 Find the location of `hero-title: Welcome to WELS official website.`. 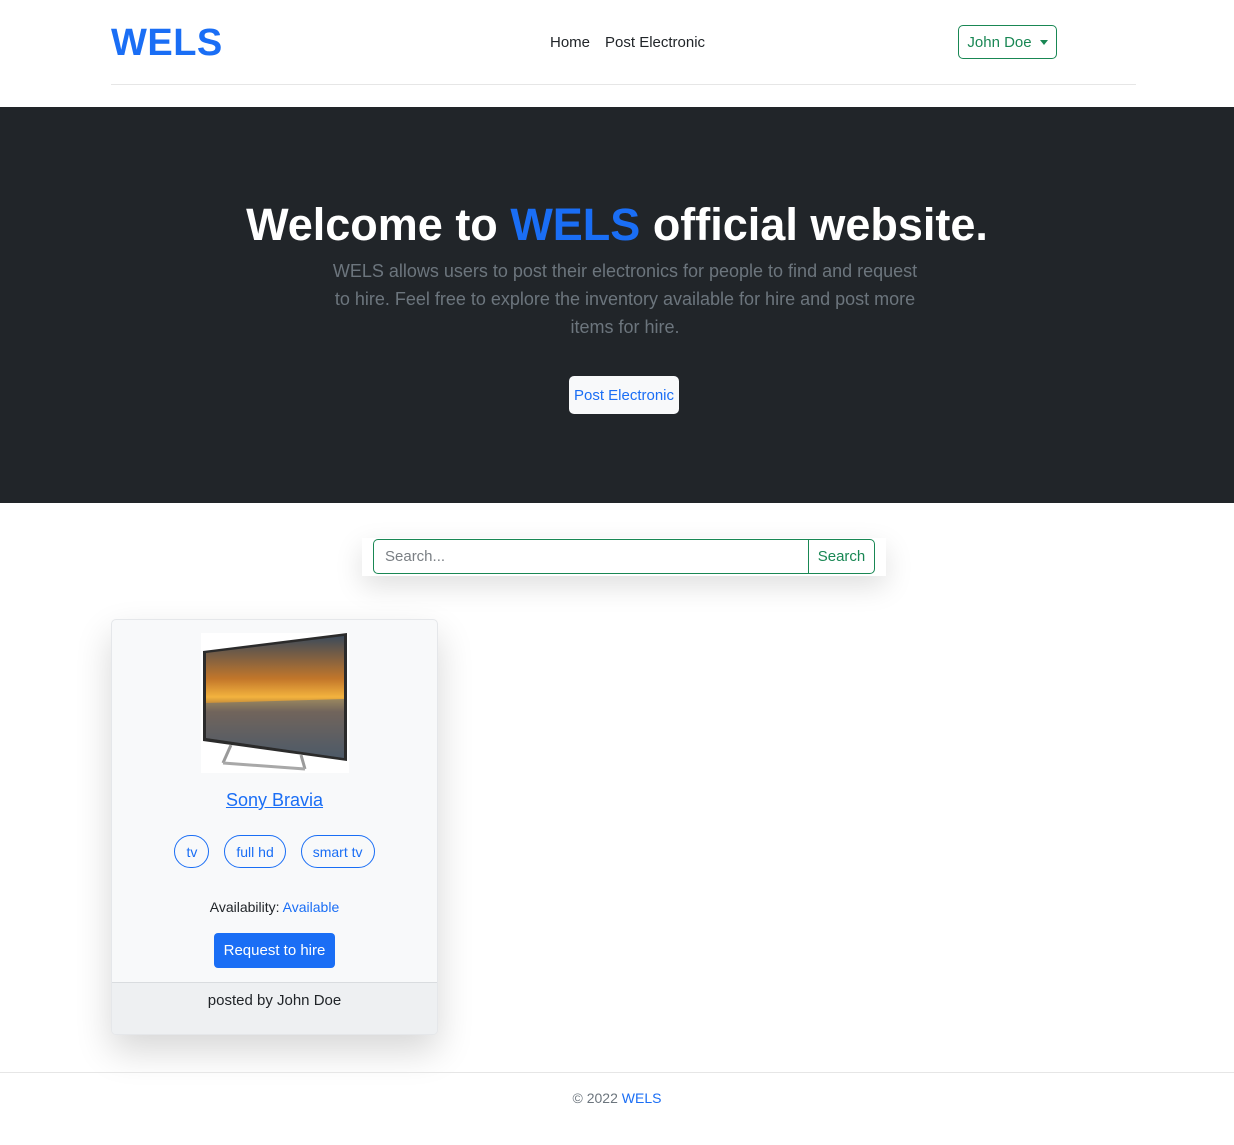

hero-title: Welcome to WELS official website. is located at coordinates (617, 225).